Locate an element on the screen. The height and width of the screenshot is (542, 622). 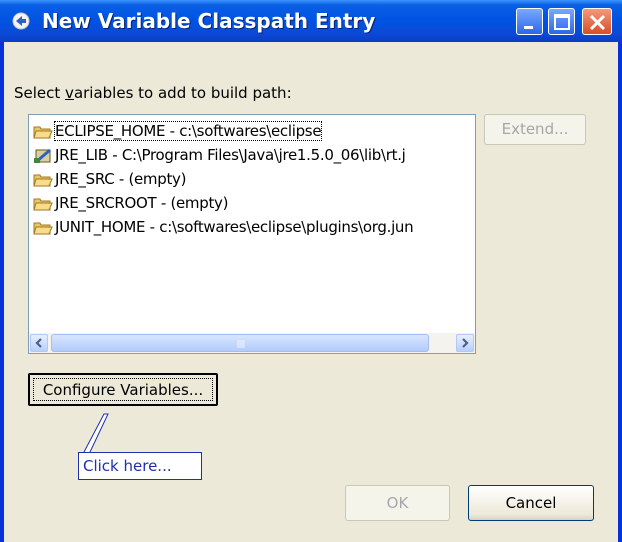
scroll-left-button is located at coordinates (39, 343).